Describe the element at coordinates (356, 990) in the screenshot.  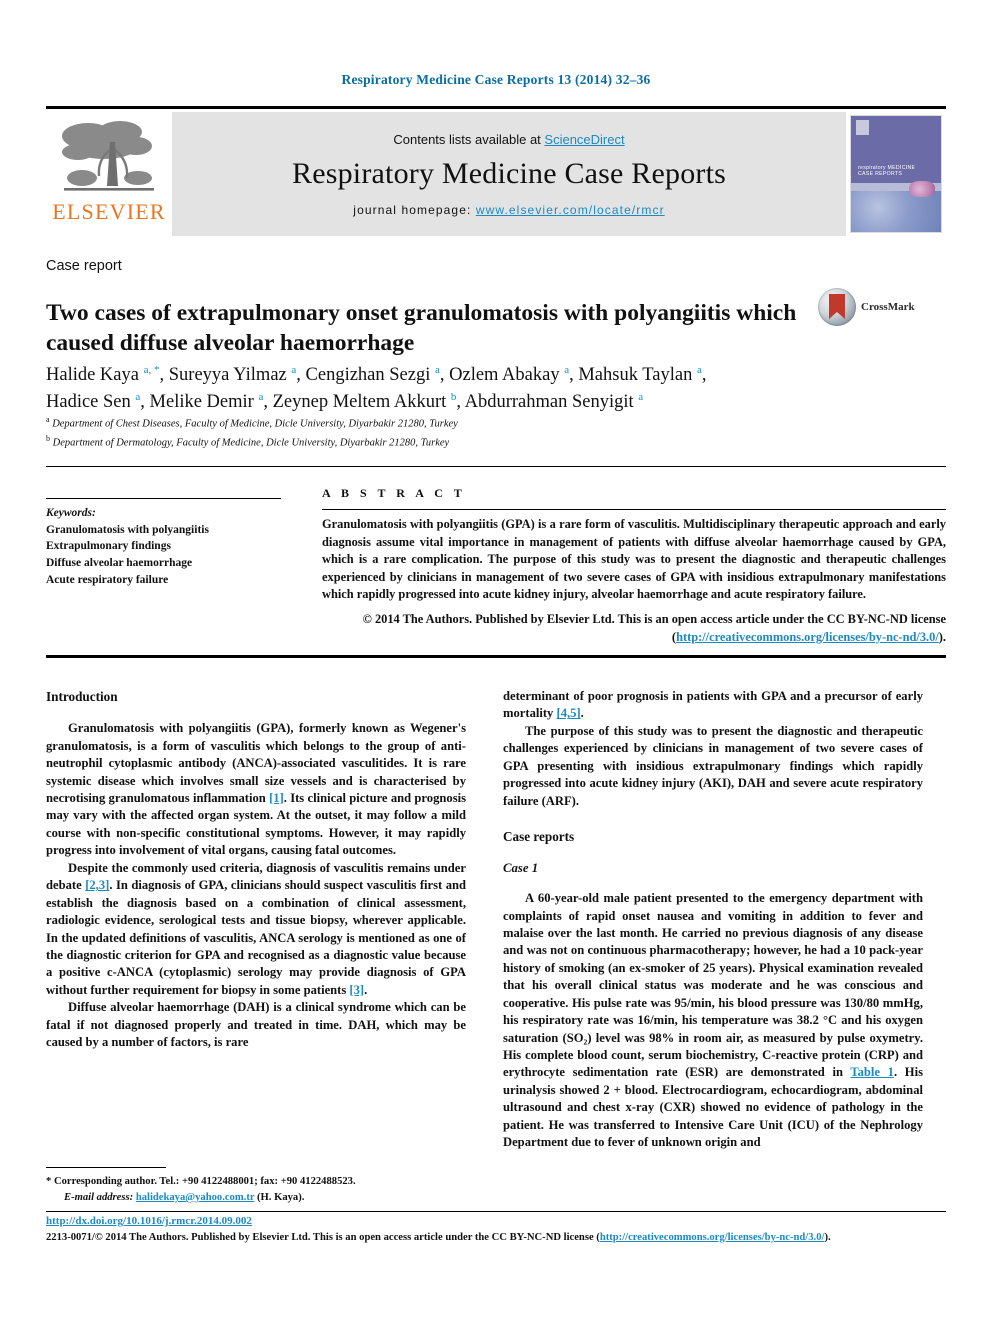
I see `citation-ref-3: [3]` at that location.